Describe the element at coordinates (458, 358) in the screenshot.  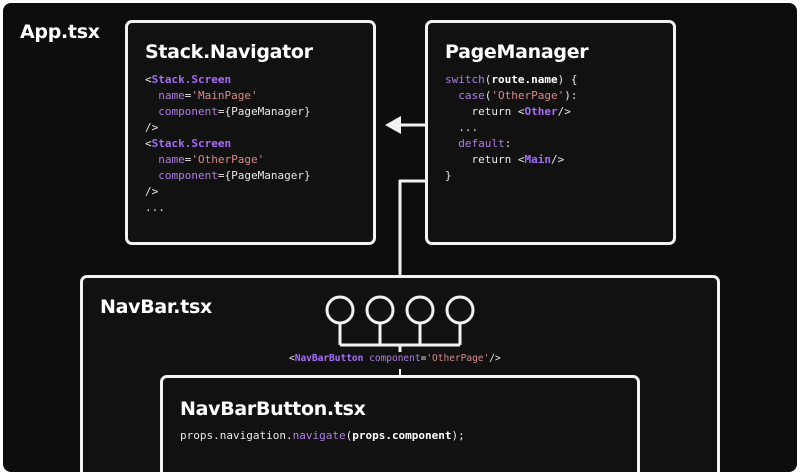
I see `code-token: 'OtherPage'` at that location.